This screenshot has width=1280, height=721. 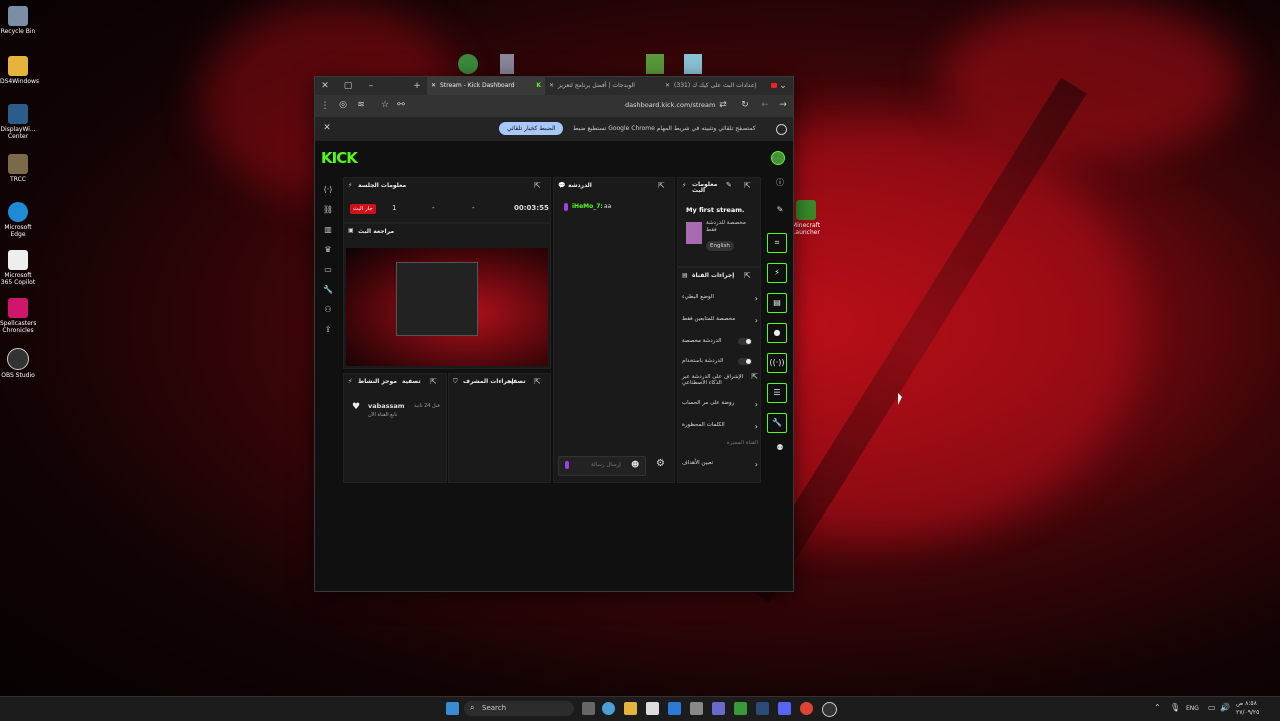 What do you see at coordinates (745, 341) in the screenshot?
I see `sub-chat-toggle` at bounding box center [745, 341].